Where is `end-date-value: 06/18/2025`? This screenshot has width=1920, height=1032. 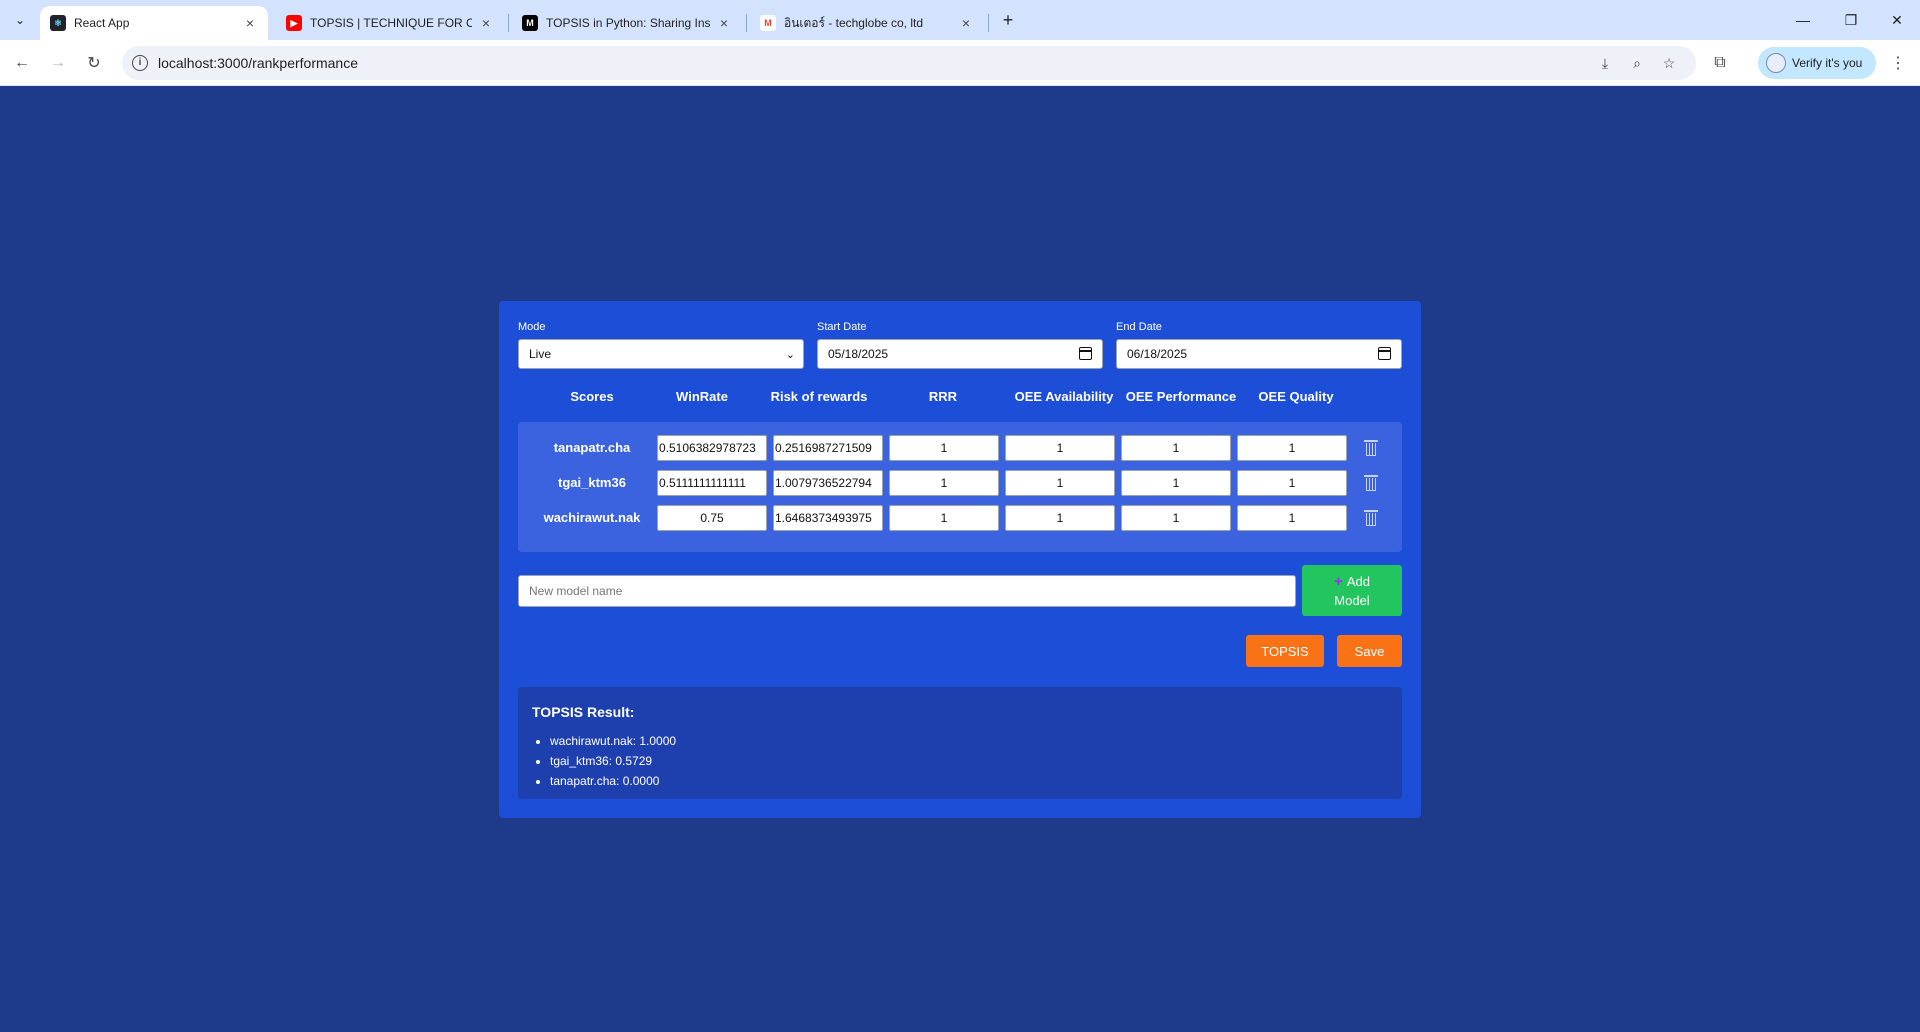 end-date-value: 06/18/2025 is located at coordinates (1157, 354).